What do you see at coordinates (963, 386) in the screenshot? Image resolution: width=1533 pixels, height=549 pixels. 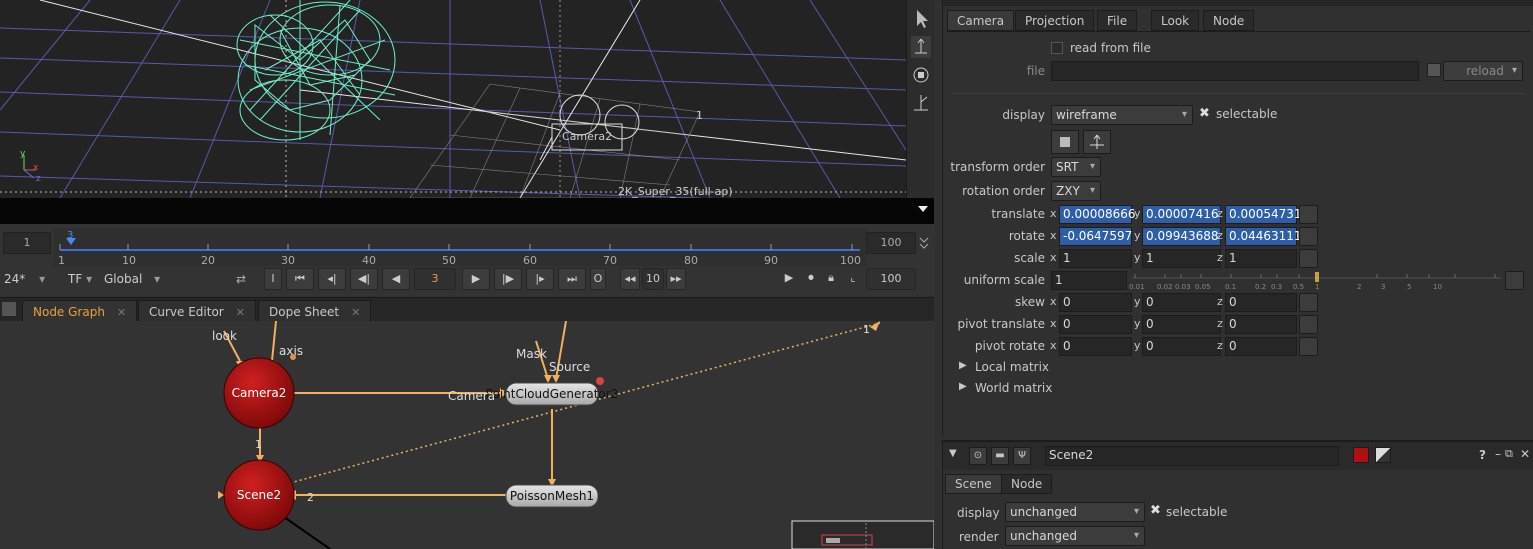 I see `expand-arrow-icon: ▶` at bounding box center [963, 386].